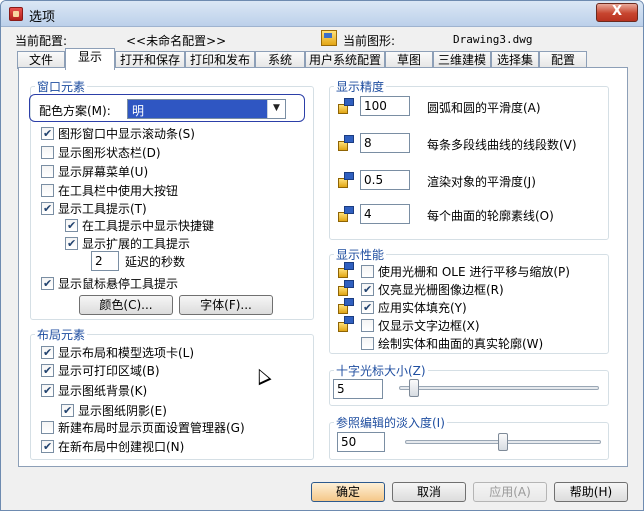 This screenshot has width=644, height=511. Describe the element at coordinates (510, 492) in the screenshot. I see `apply-button: 应用(A)` at that location.